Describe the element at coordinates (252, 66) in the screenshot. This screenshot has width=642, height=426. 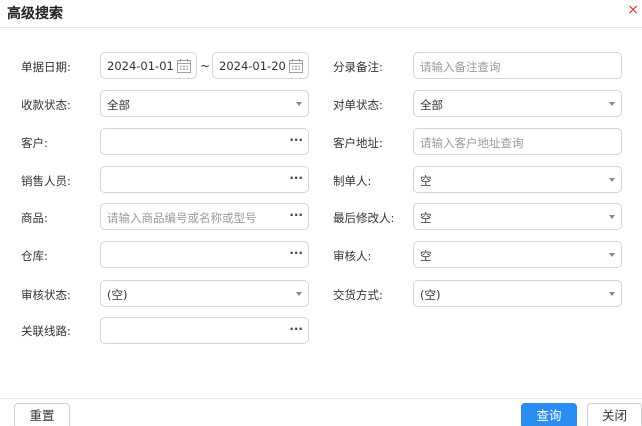
I see `date-to-value: 2024-01-20` at that location.